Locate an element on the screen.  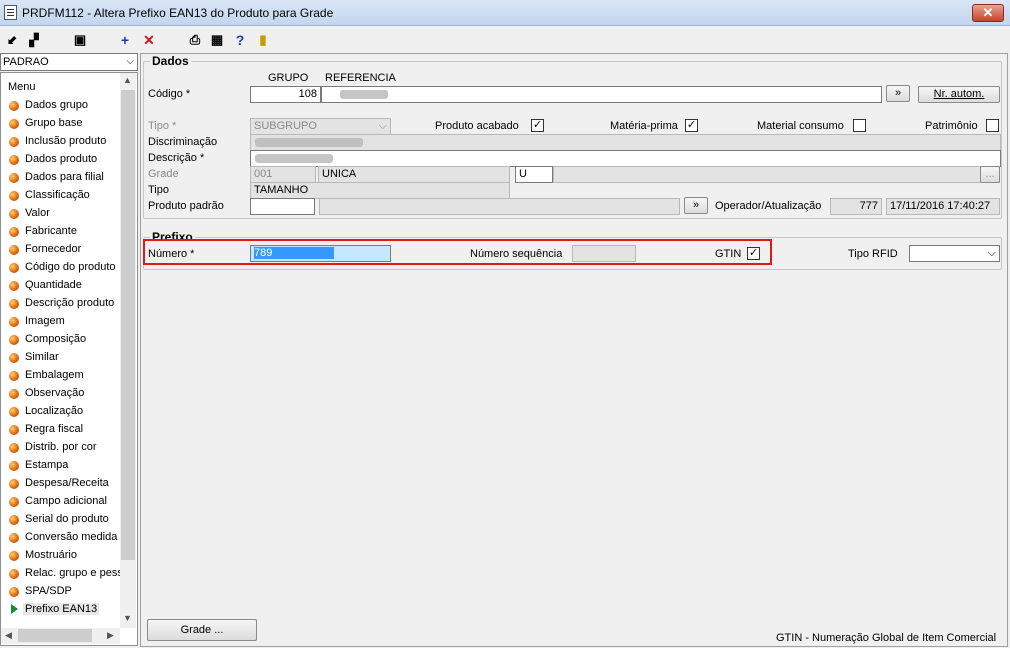
delete-icon: ✕ is located at coordinates (149, 40).